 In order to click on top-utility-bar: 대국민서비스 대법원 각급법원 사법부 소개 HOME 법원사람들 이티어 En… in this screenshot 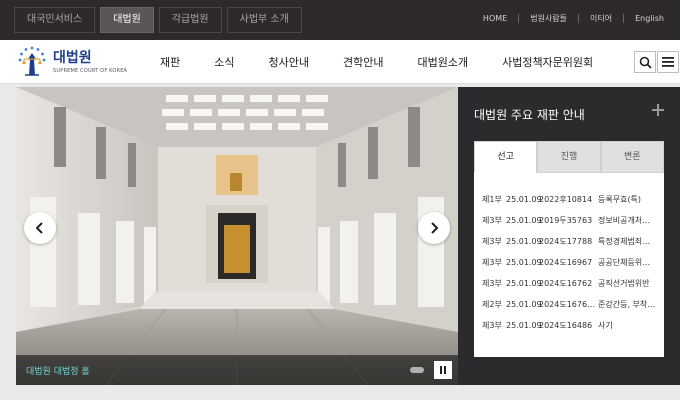, I will do `click(340, 20)`.